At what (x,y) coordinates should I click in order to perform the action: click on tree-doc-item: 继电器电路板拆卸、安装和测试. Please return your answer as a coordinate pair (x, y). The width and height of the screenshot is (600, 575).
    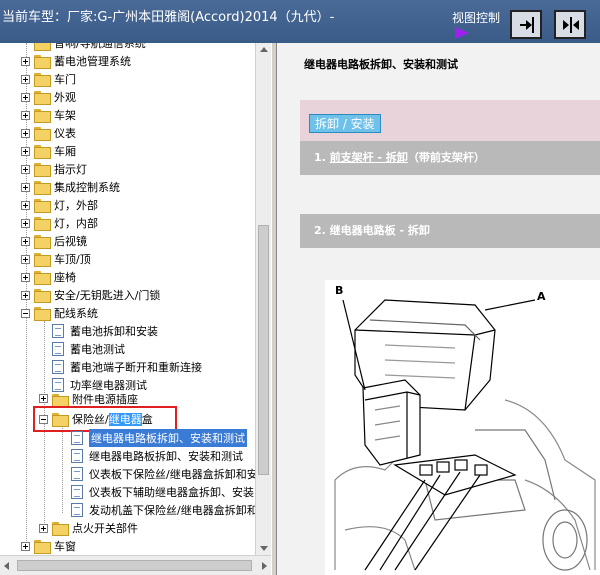
    Looking at the image, I should click on (157, 456).